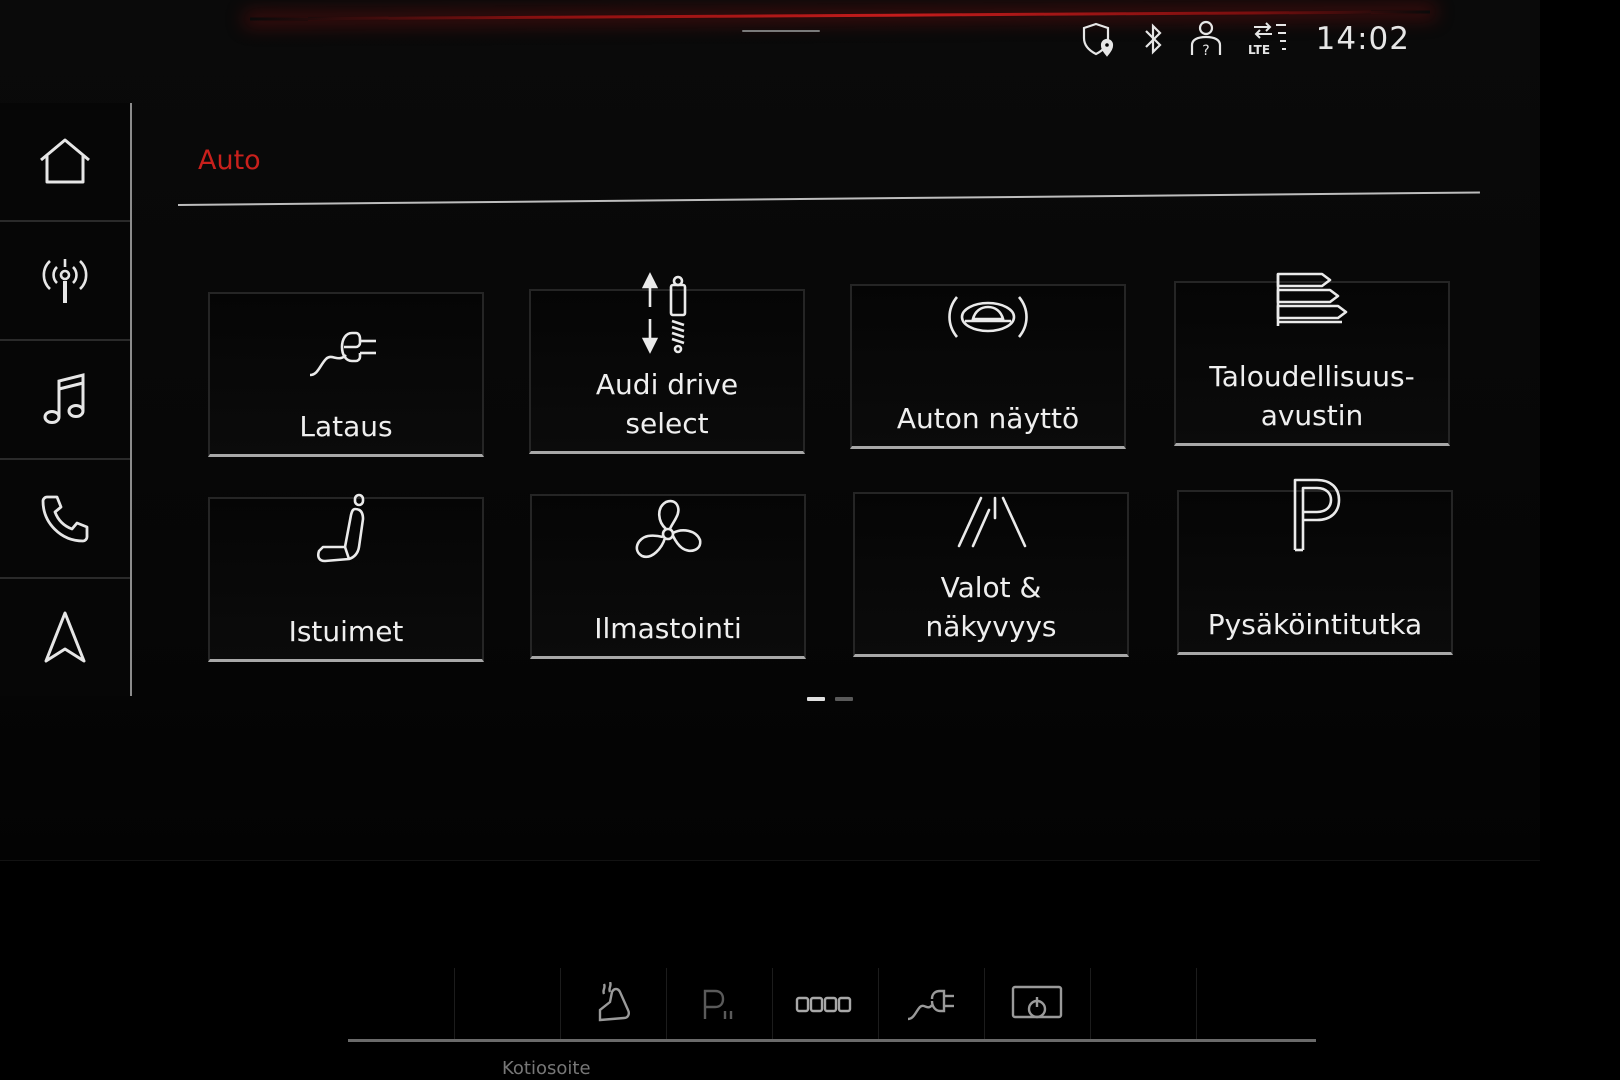 This screenshot has width=1620, height=1080. I want to click on tile-label: Valot & näkyvyys, so click(991, 607).